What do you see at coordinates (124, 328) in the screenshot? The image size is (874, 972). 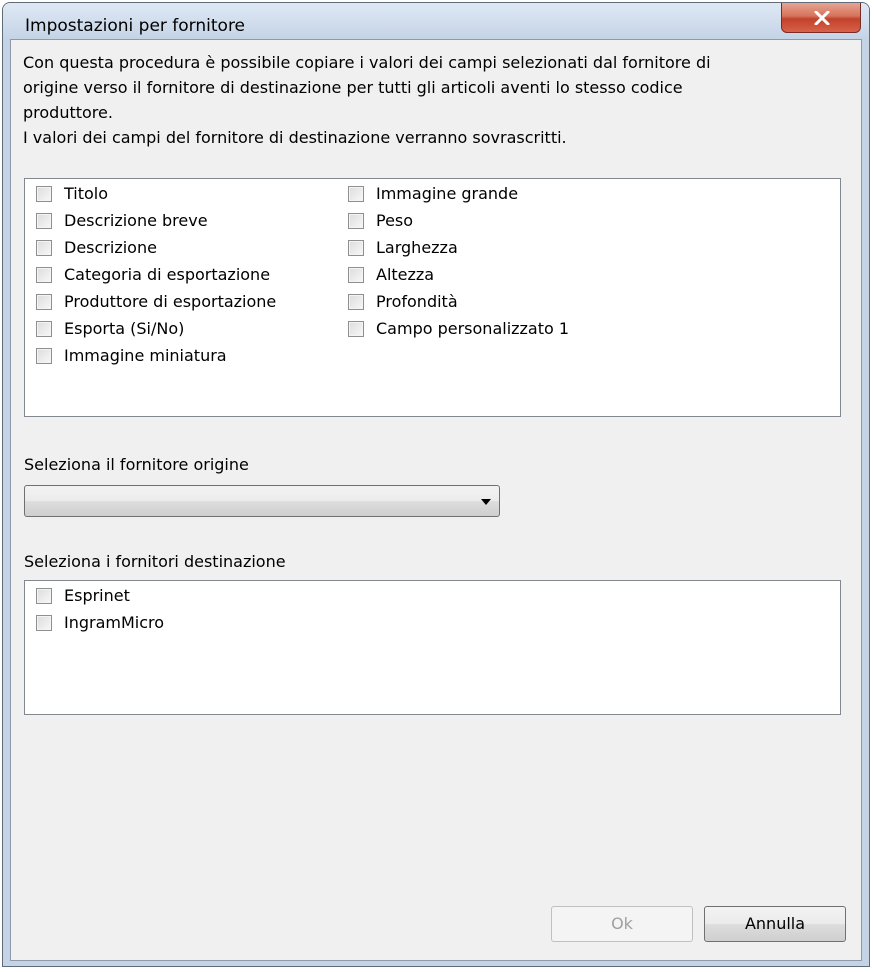 I see `field-option-label: Esporta (Si/No)` at bounding box center [124, 328].